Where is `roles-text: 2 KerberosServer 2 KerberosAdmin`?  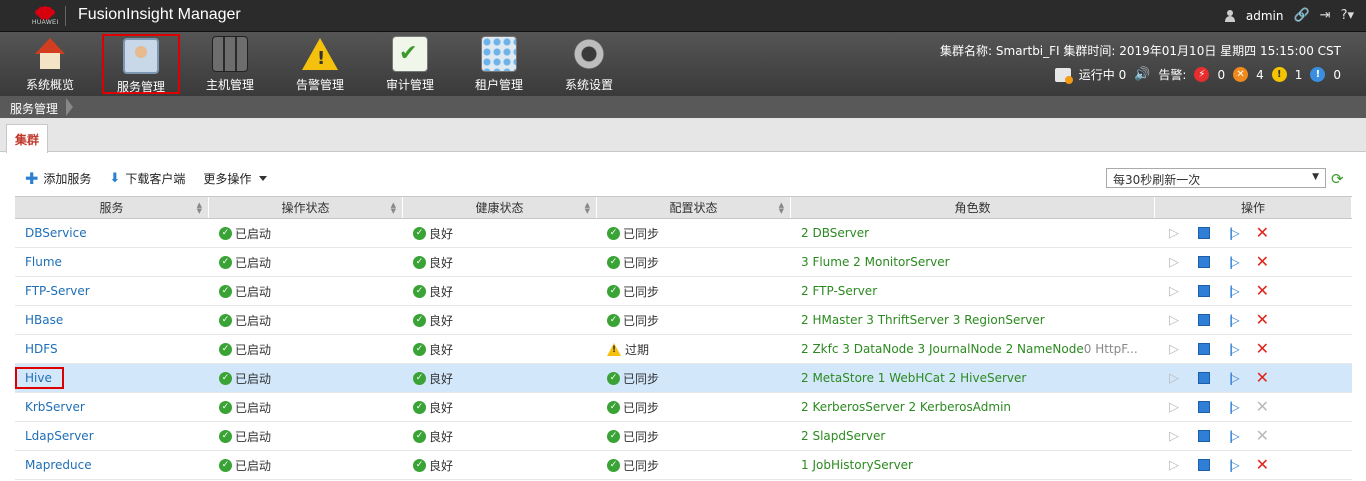
roles-text: 2 KerberosServer 2 KerberosAdmin is located at coordinates (906, 407).